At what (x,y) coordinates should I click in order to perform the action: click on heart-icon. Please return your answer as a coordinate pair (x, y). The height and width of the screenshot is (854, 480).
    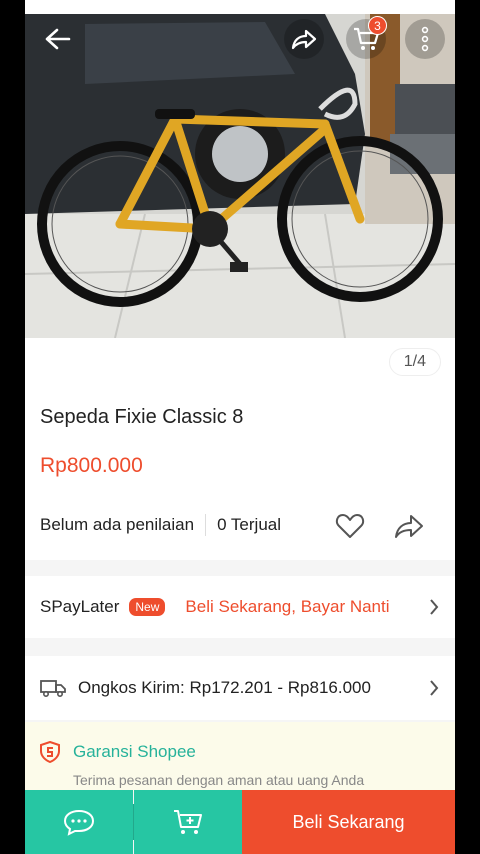
    Looking at the image, I should click on (350, 526).